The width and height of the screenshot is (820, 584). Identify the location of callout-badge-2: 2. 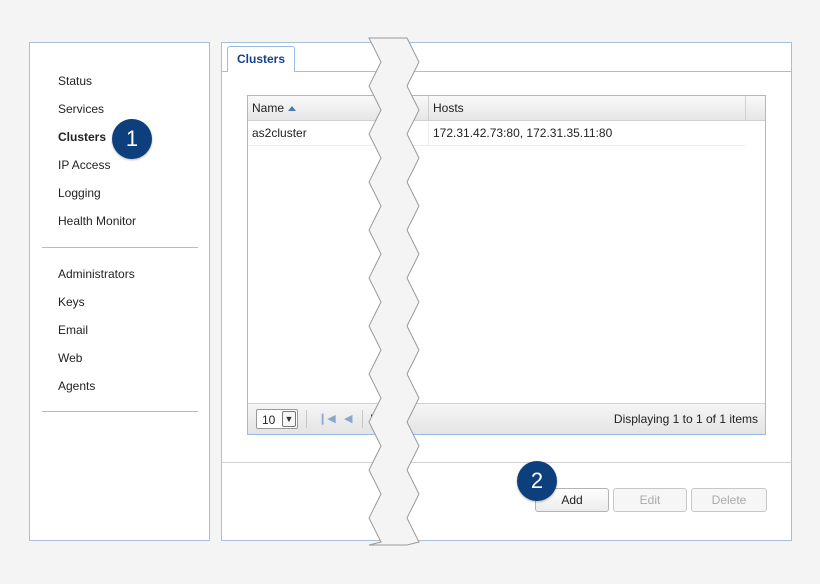
(537, 481).